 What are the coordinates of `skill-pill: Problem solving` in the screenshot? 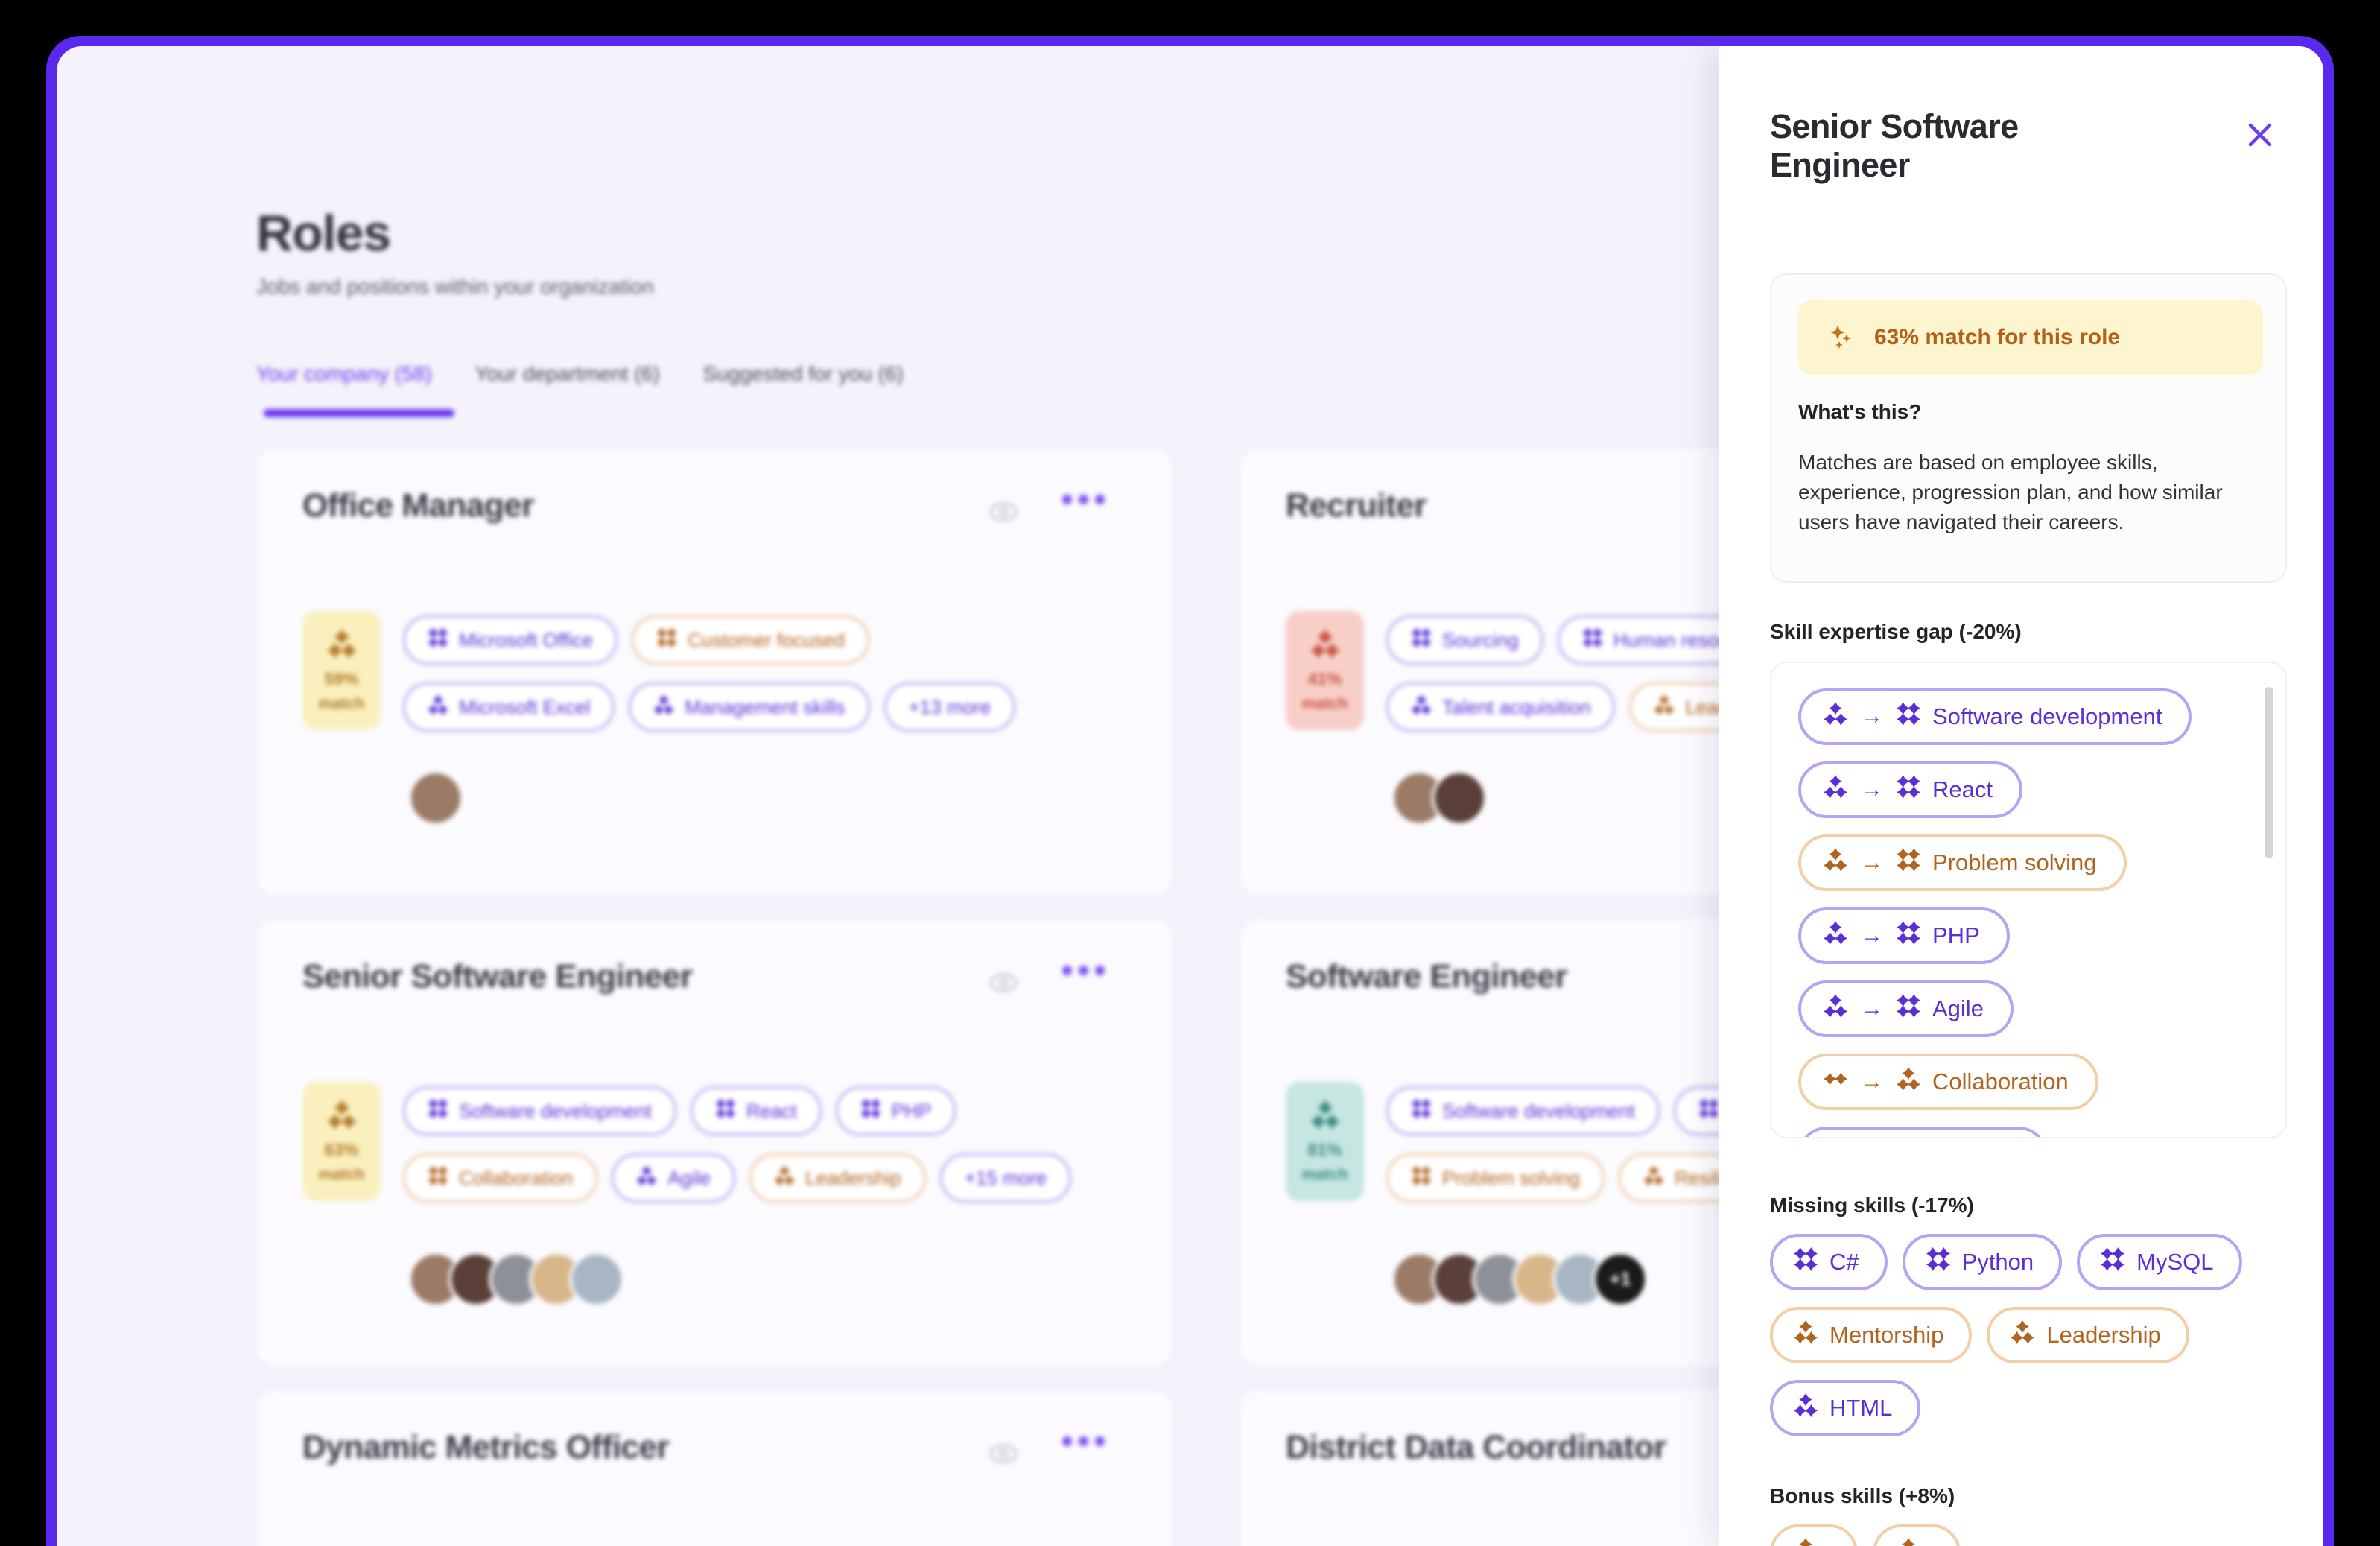 It's located at (1495, 1178).